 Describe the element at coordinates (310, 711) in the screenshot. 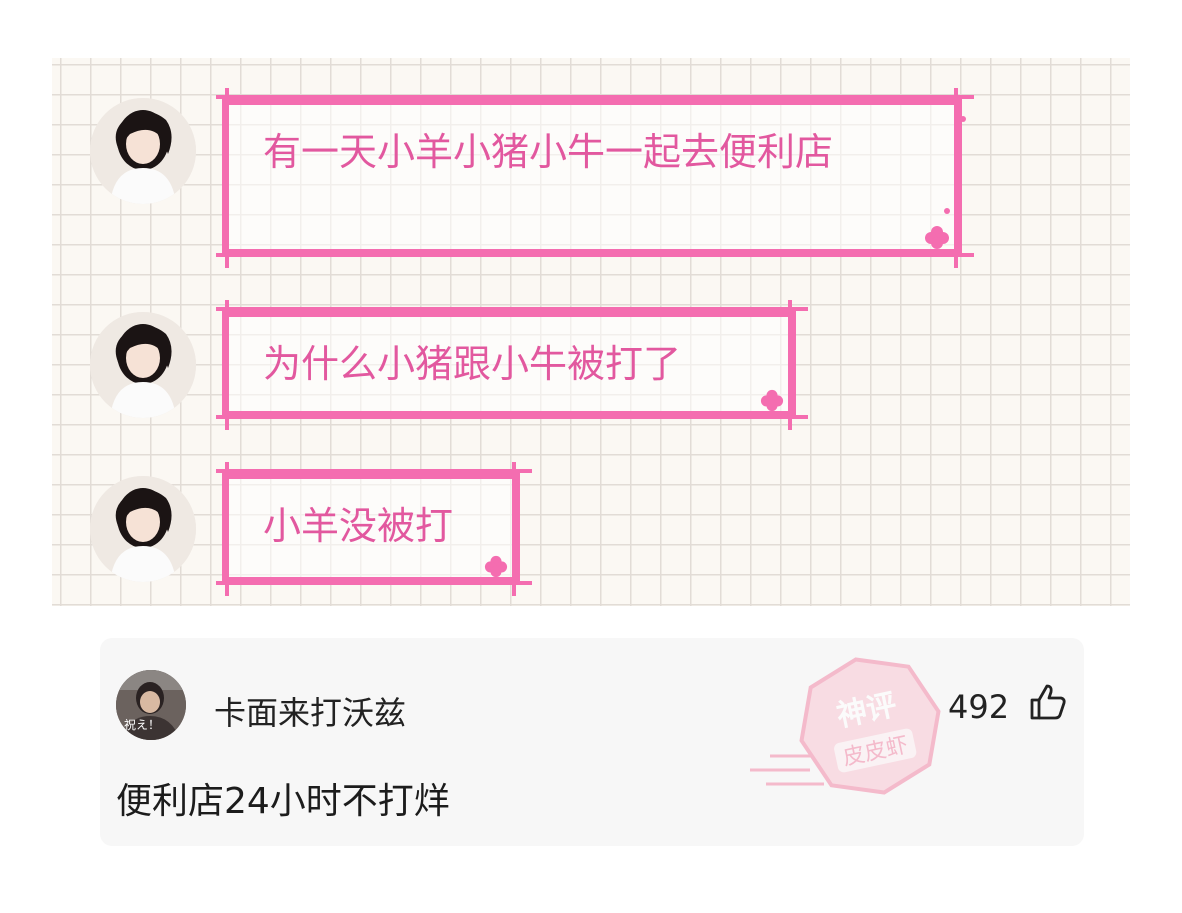

I see `commenter-username: 卡面来打沃兹` at that location.